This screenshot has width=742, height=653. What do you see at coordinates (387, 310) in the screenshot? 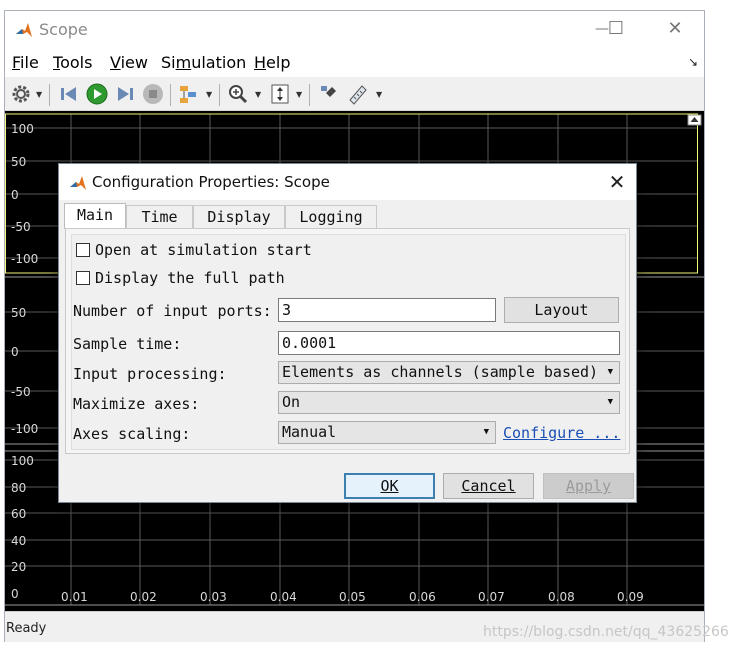
I see `num-ports-input: 3` at bounding box center [387, 310].